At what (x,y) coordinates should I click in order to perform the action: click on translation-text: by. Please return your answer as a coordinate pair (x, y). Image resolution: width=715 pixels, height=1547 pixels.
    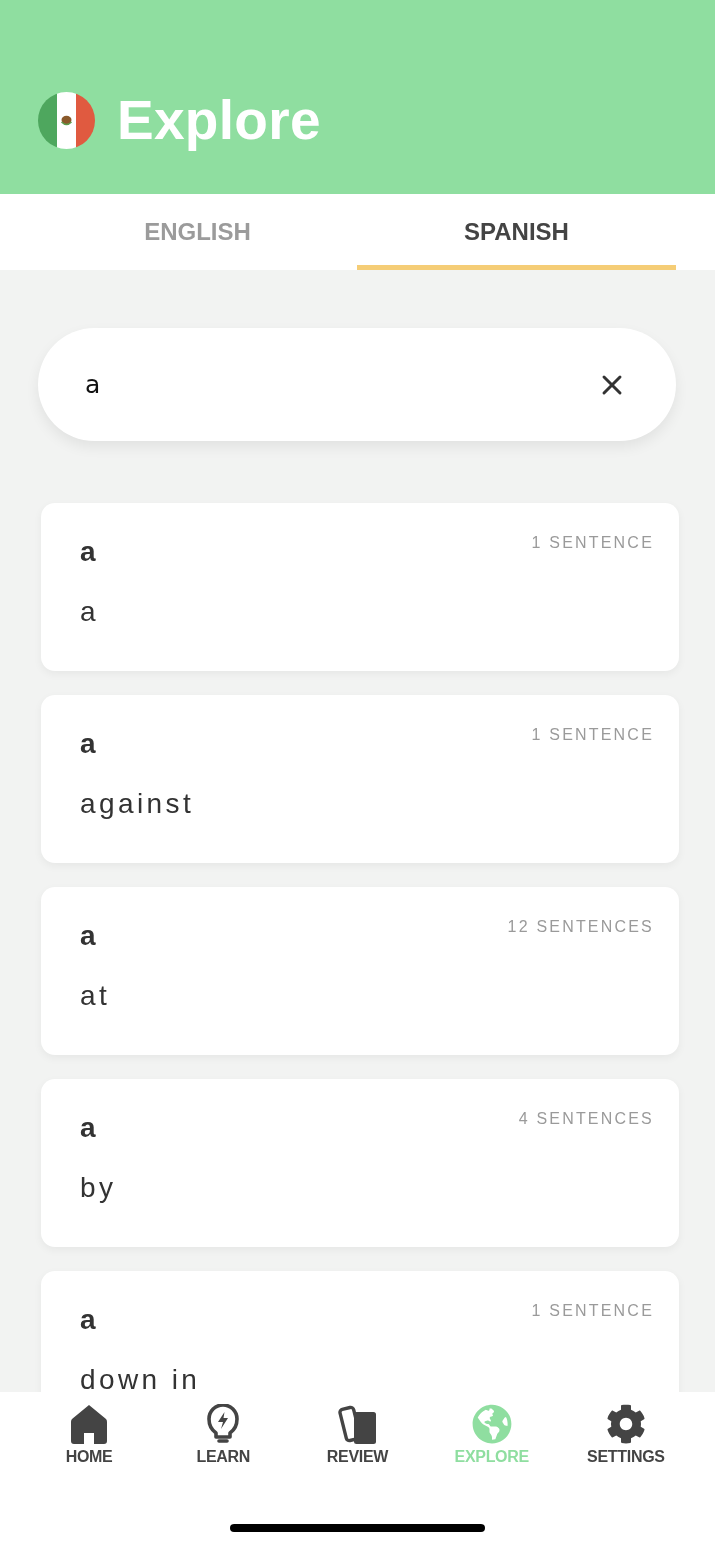
    Looking at the image, I should click on (98, 1188).